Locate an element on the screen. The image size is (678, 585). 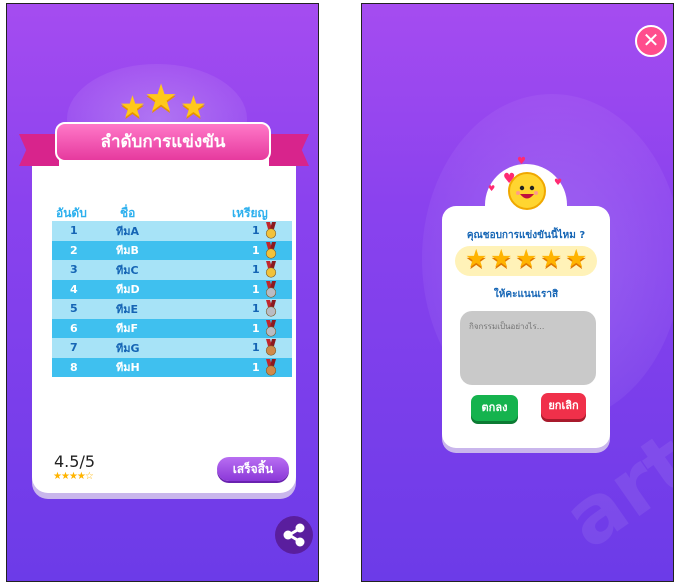
row-team: ทีมG is located at coordinates (128, 348).